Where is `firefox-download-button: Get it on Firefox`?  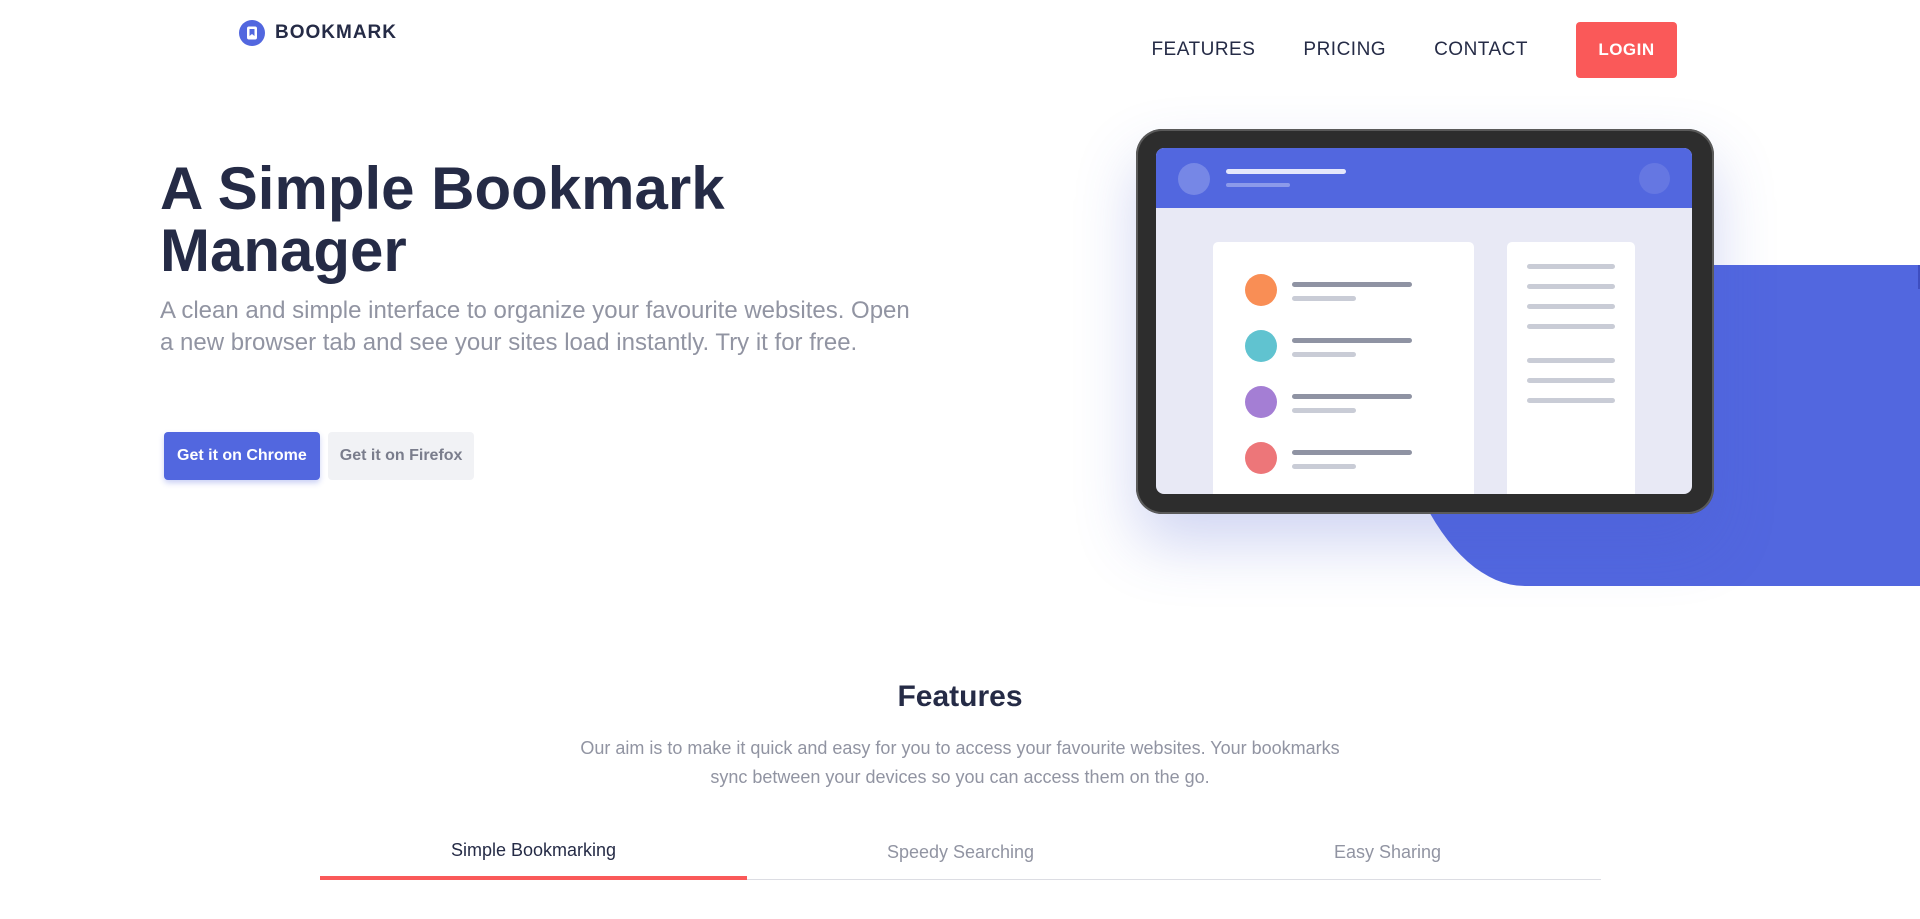
firefox-download-button: Get it on Firefox is located at coordinates (401, 456).